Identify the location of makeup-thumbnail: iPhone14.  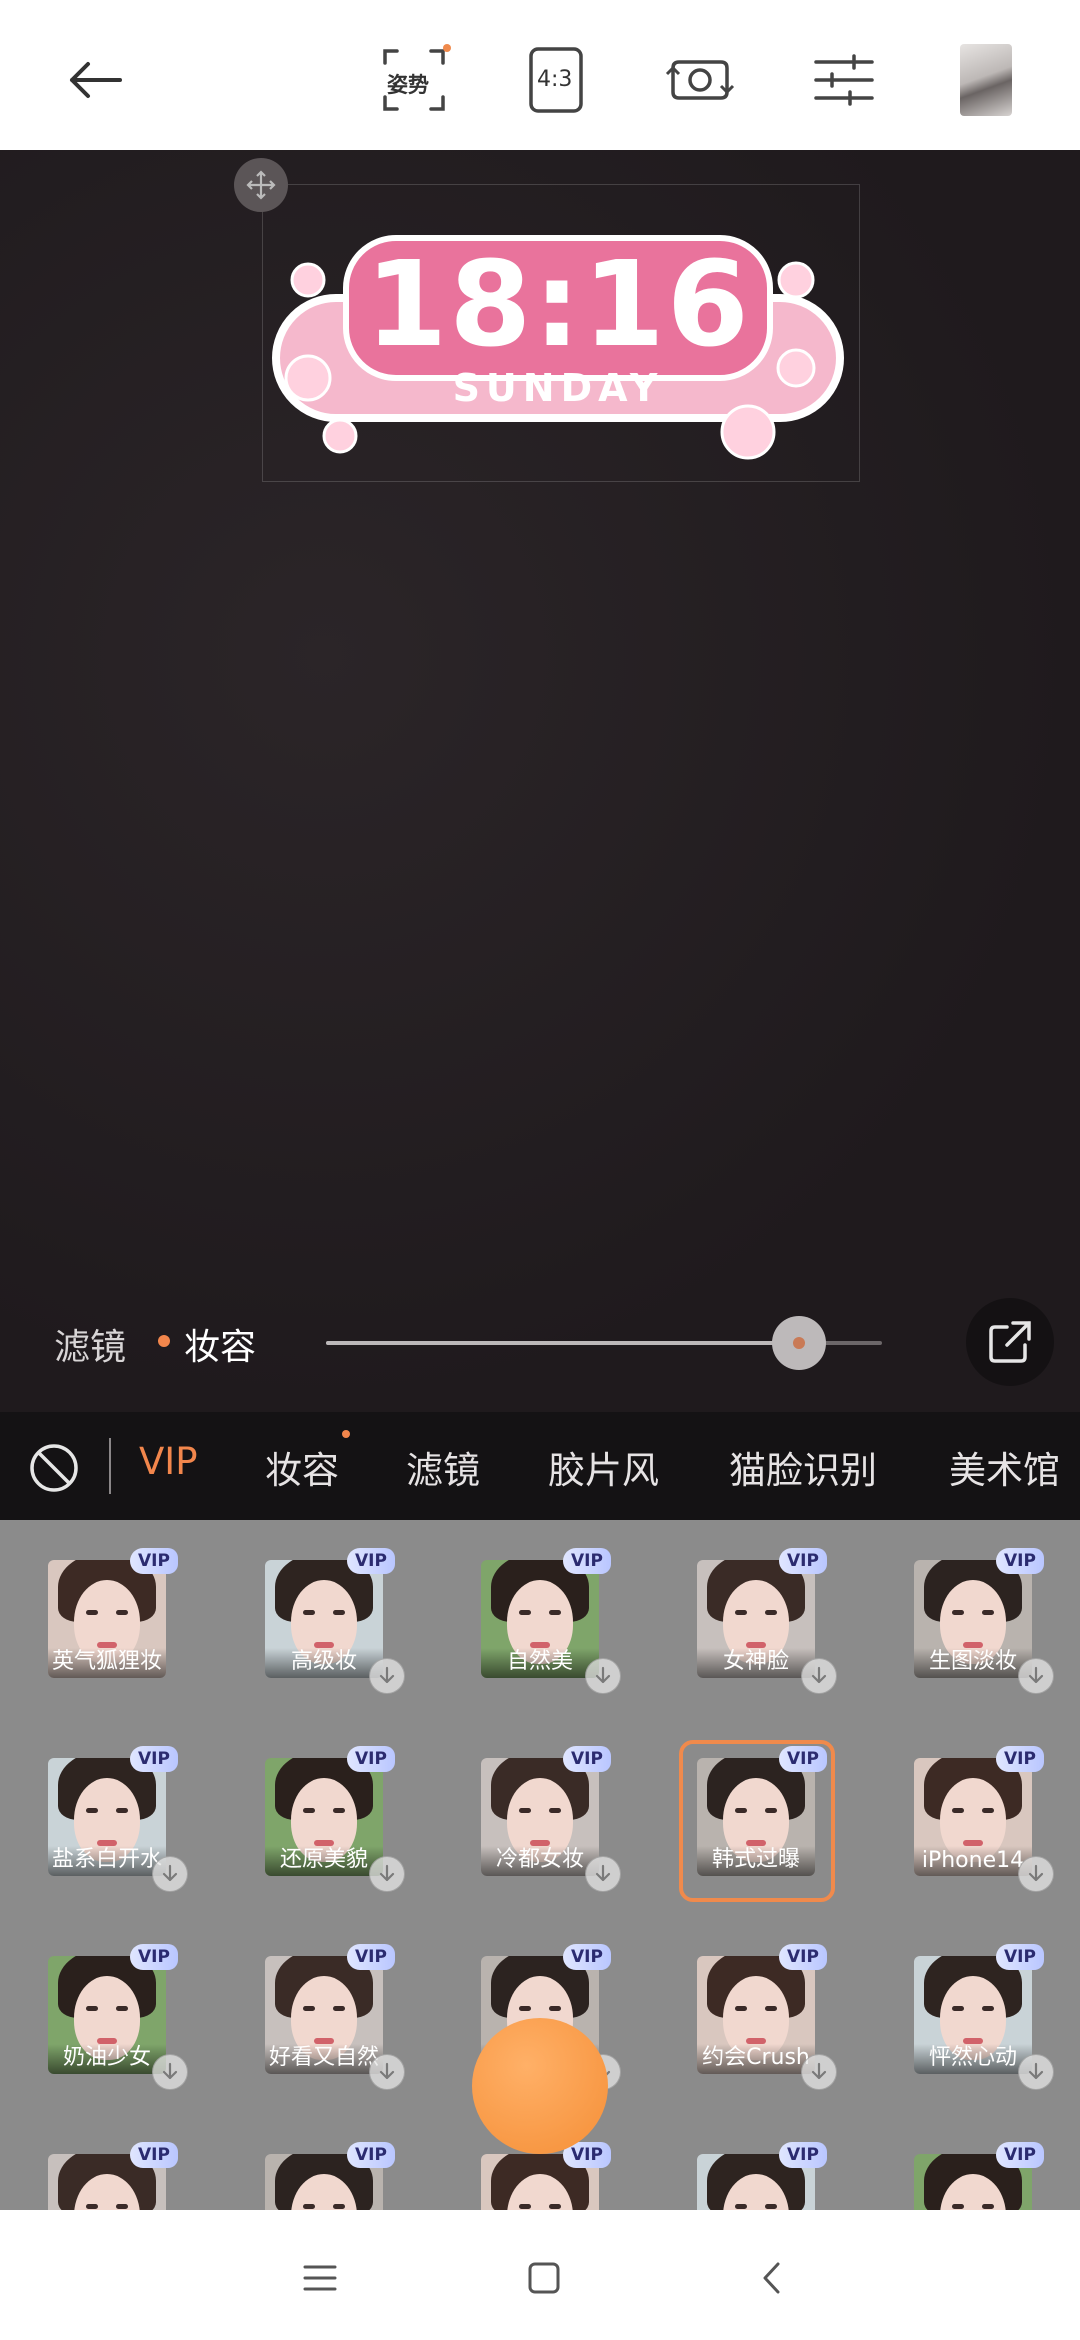
(973, 1817).